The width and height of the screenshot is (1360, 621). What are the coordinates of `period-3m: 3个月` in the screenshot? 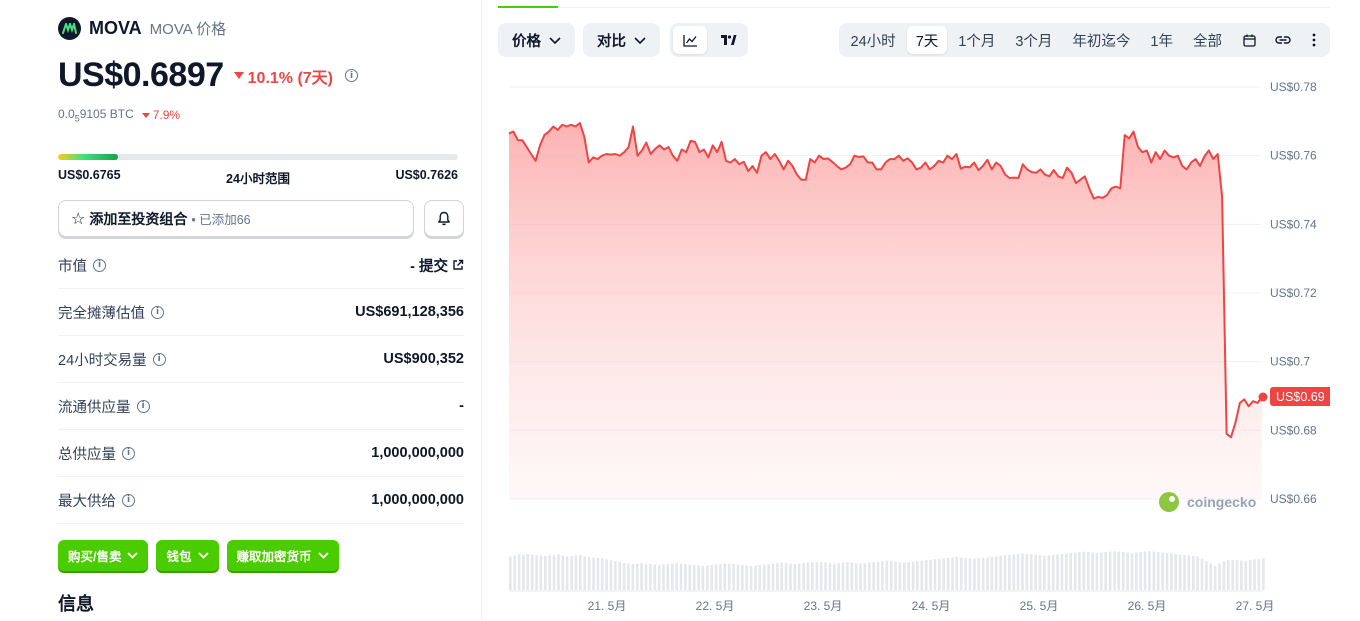 It's located at (1033, 40).